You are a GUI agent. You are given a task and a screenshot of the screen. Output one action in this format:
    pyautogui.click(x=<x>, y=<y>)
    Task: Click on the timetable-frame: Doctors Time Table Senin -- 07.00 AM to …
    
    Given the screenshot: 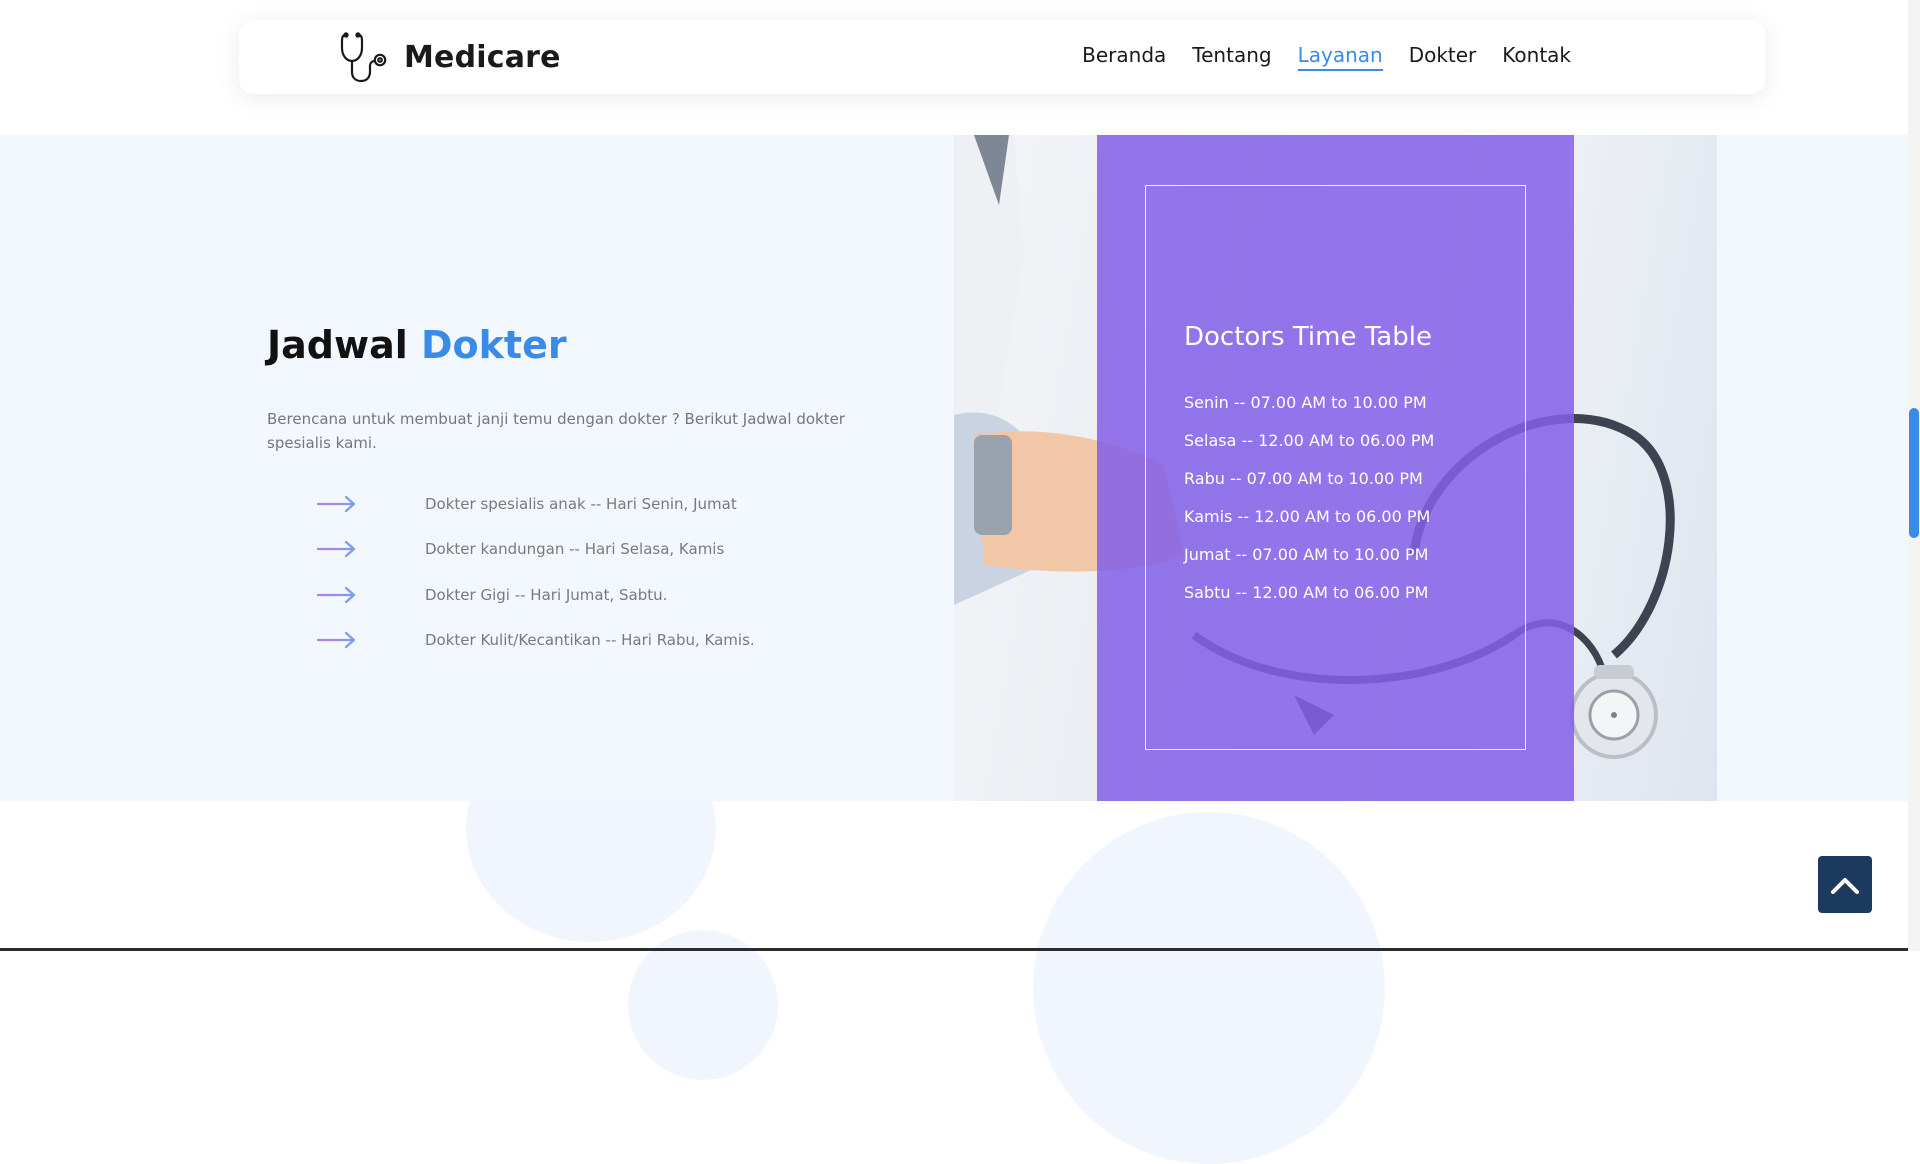 What is the action you would take?
    pyautogui.click(x=1335, y=467)
    